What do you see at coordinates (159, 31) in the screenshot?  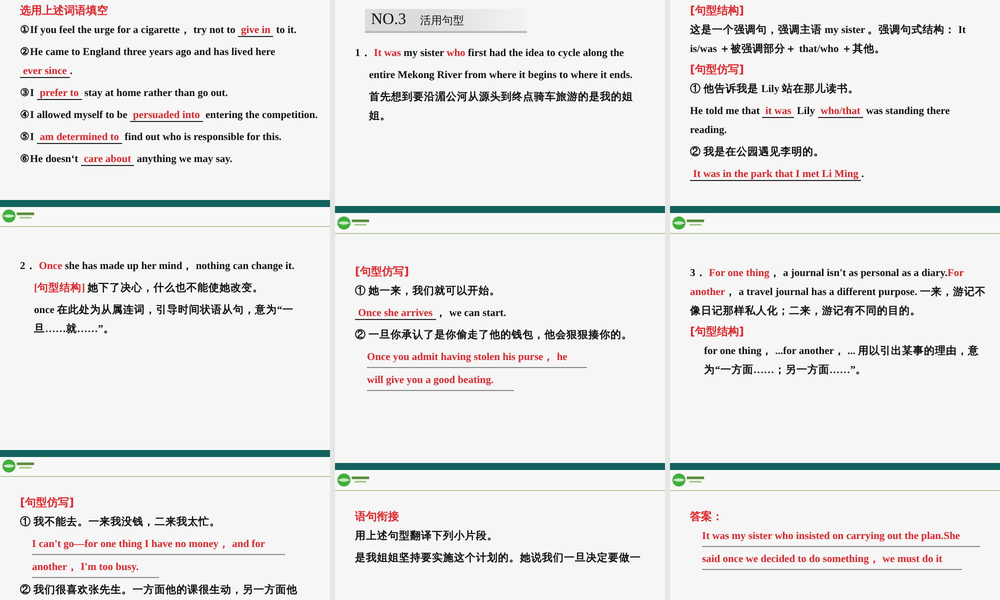 I see `paragraph: ①If you feel the urge for a cigarette， try not to give in to it.` at bounding box center [159, 31].